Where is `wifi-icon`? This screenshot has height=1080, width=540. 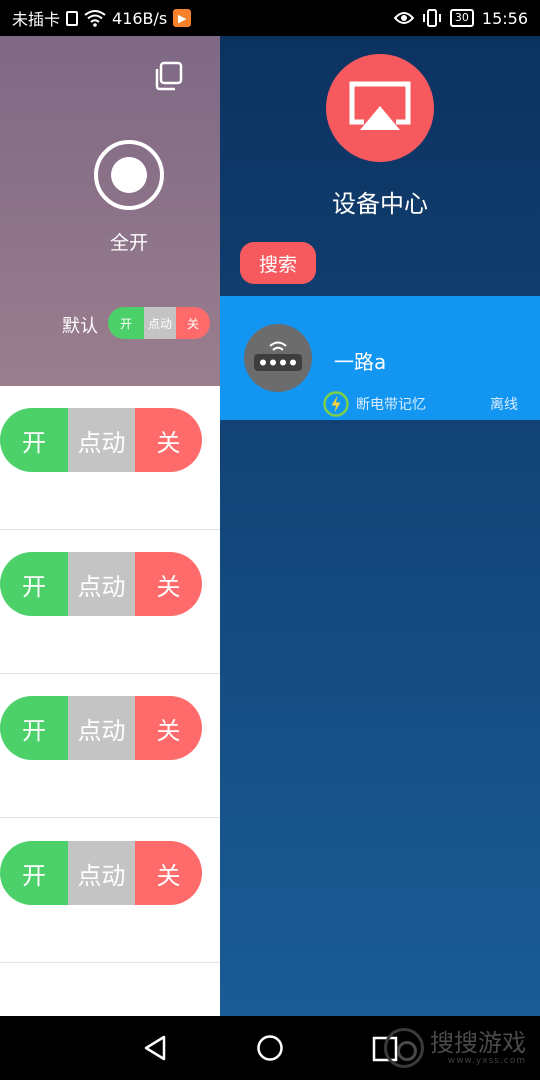
wifi-icon is located at coordinates (95, 18).